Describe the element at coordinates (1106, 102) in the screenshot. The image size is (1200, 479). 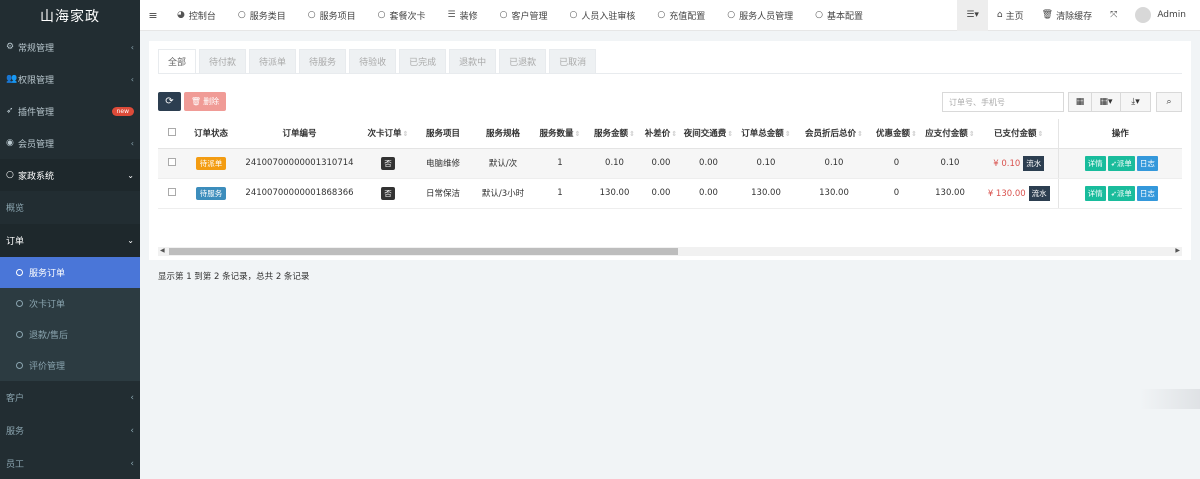
I see `columns-button: ▦▾` at that location.